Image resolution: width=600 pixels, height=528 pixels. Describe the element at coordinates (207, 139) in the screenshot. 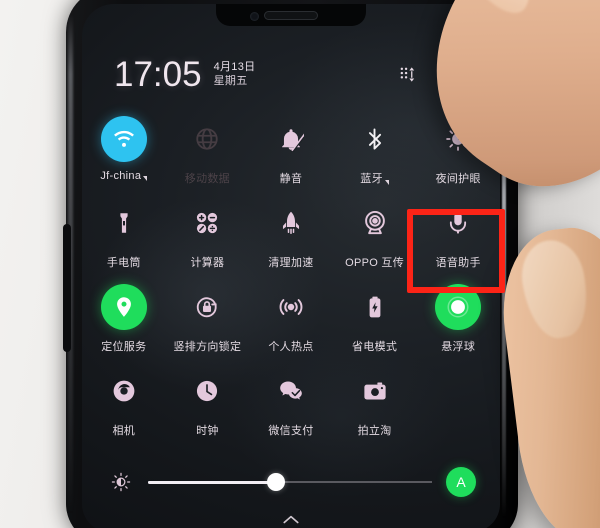

I see `mobile-data-icon` at that location.